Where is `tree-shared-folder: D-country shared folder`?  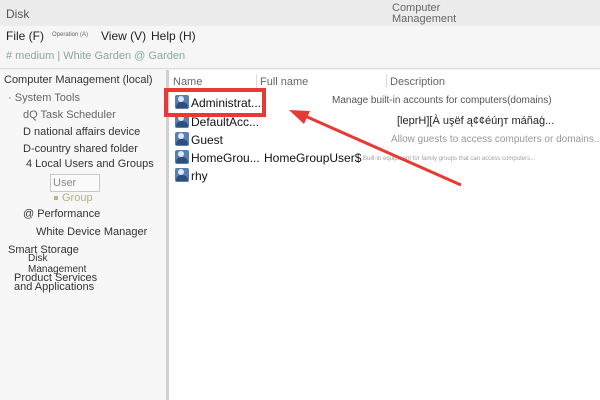 tree-shared-folder: D-country shared folder is located at coordinates (80, 149).